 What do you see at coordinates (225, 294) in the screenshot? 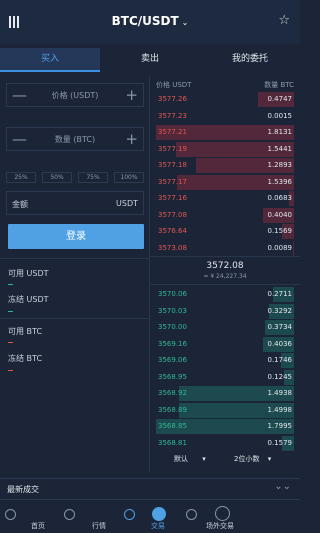
I see `bid-row: 3570.06 0.2711` at bounding box center [225, 294].